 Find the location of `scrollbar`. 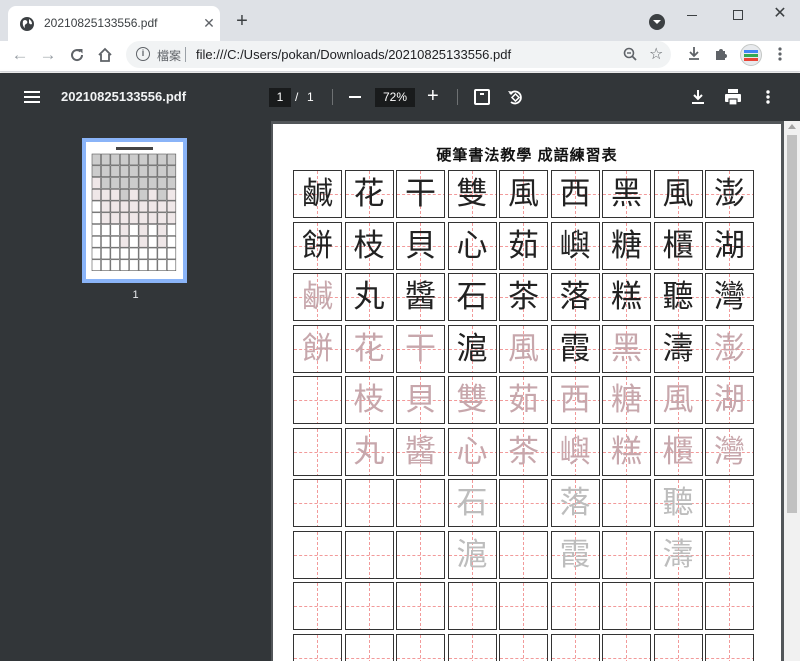

scrollbar is located at coordinates (792, 391).